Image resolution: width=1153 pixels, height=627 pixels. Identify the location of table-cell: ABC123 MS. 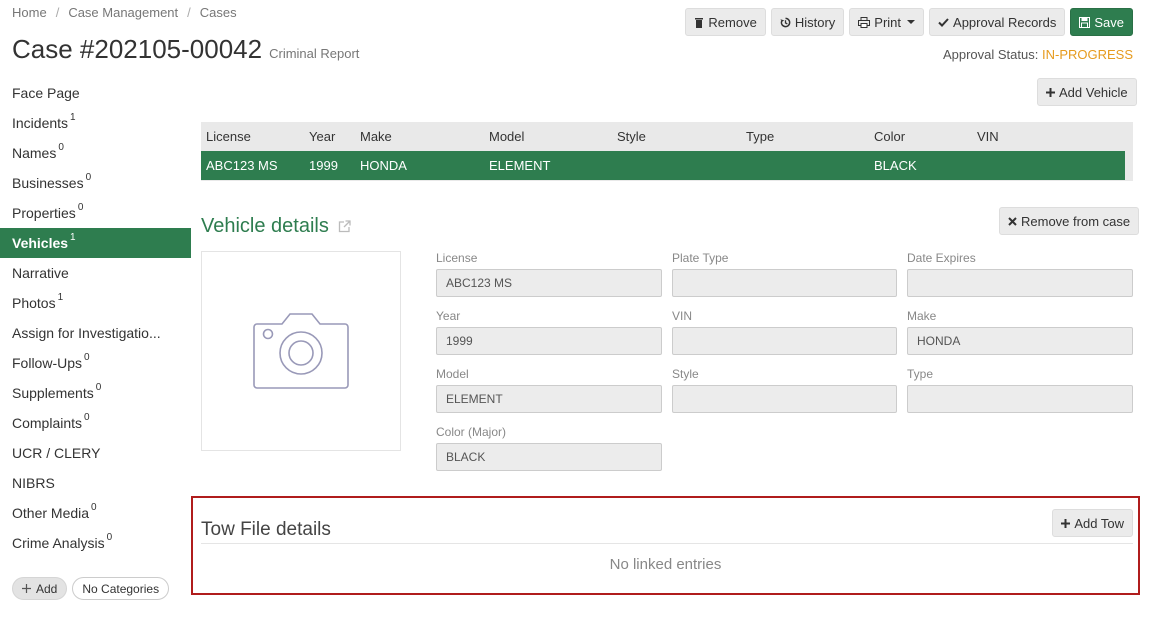
(242, 165).